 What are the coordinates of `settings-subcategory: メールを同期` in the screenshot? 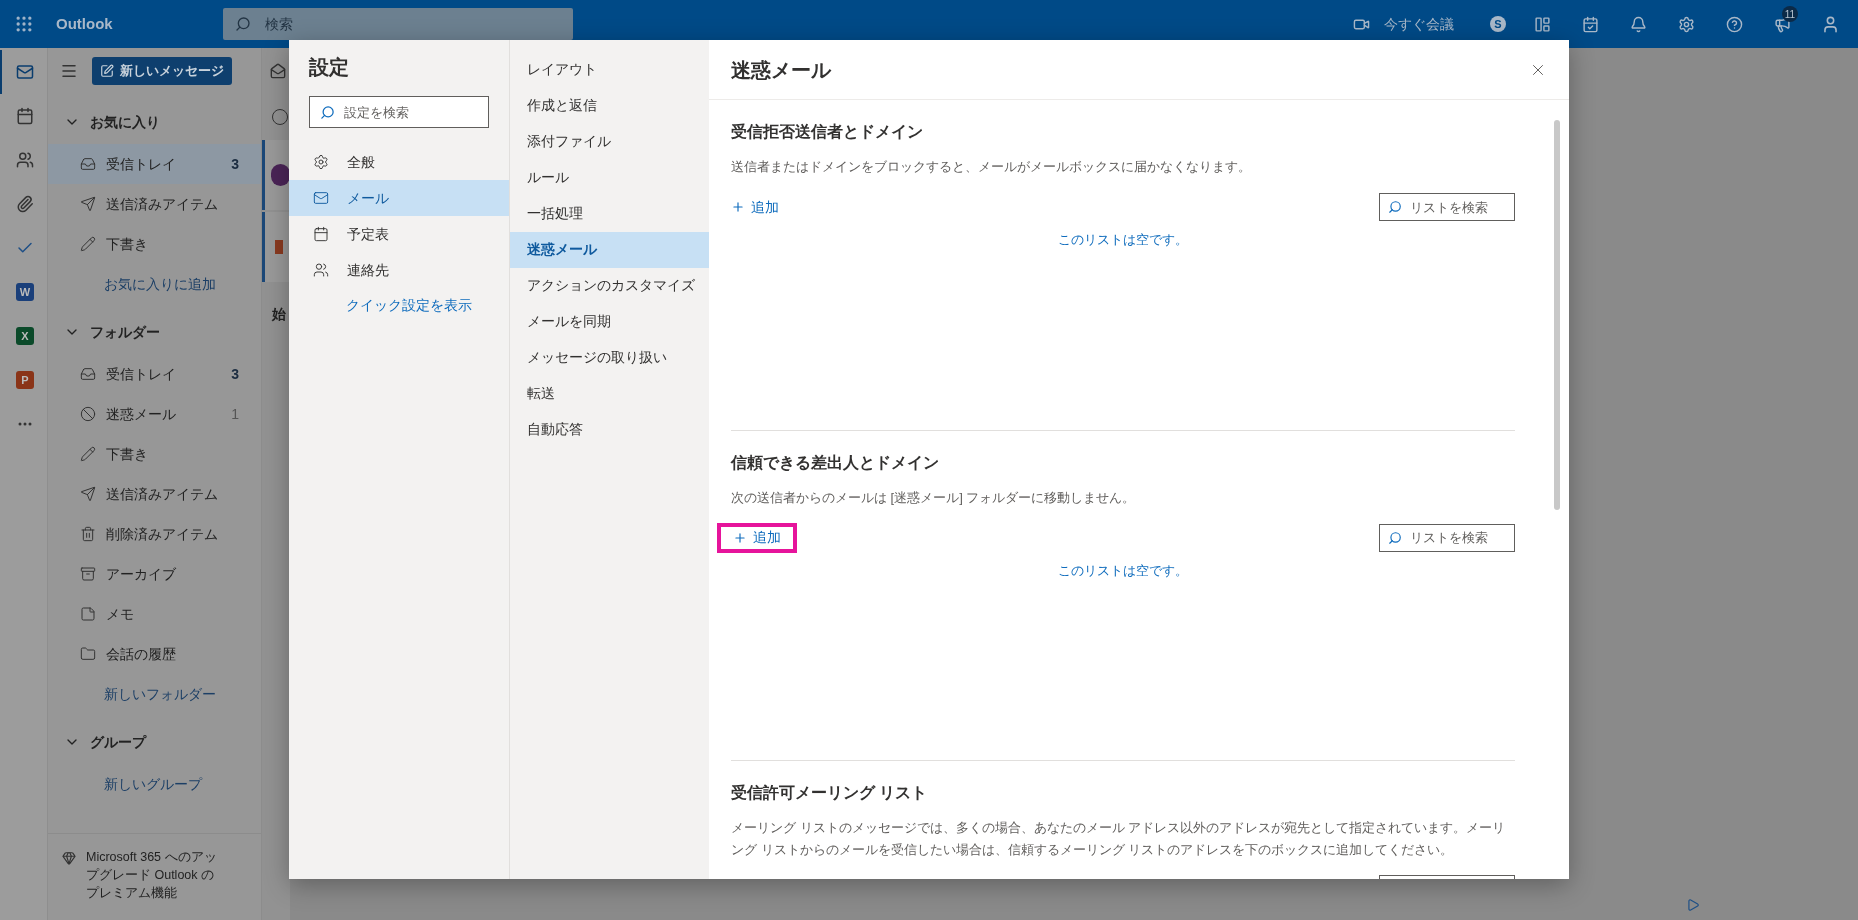 It's located at (609, 322).